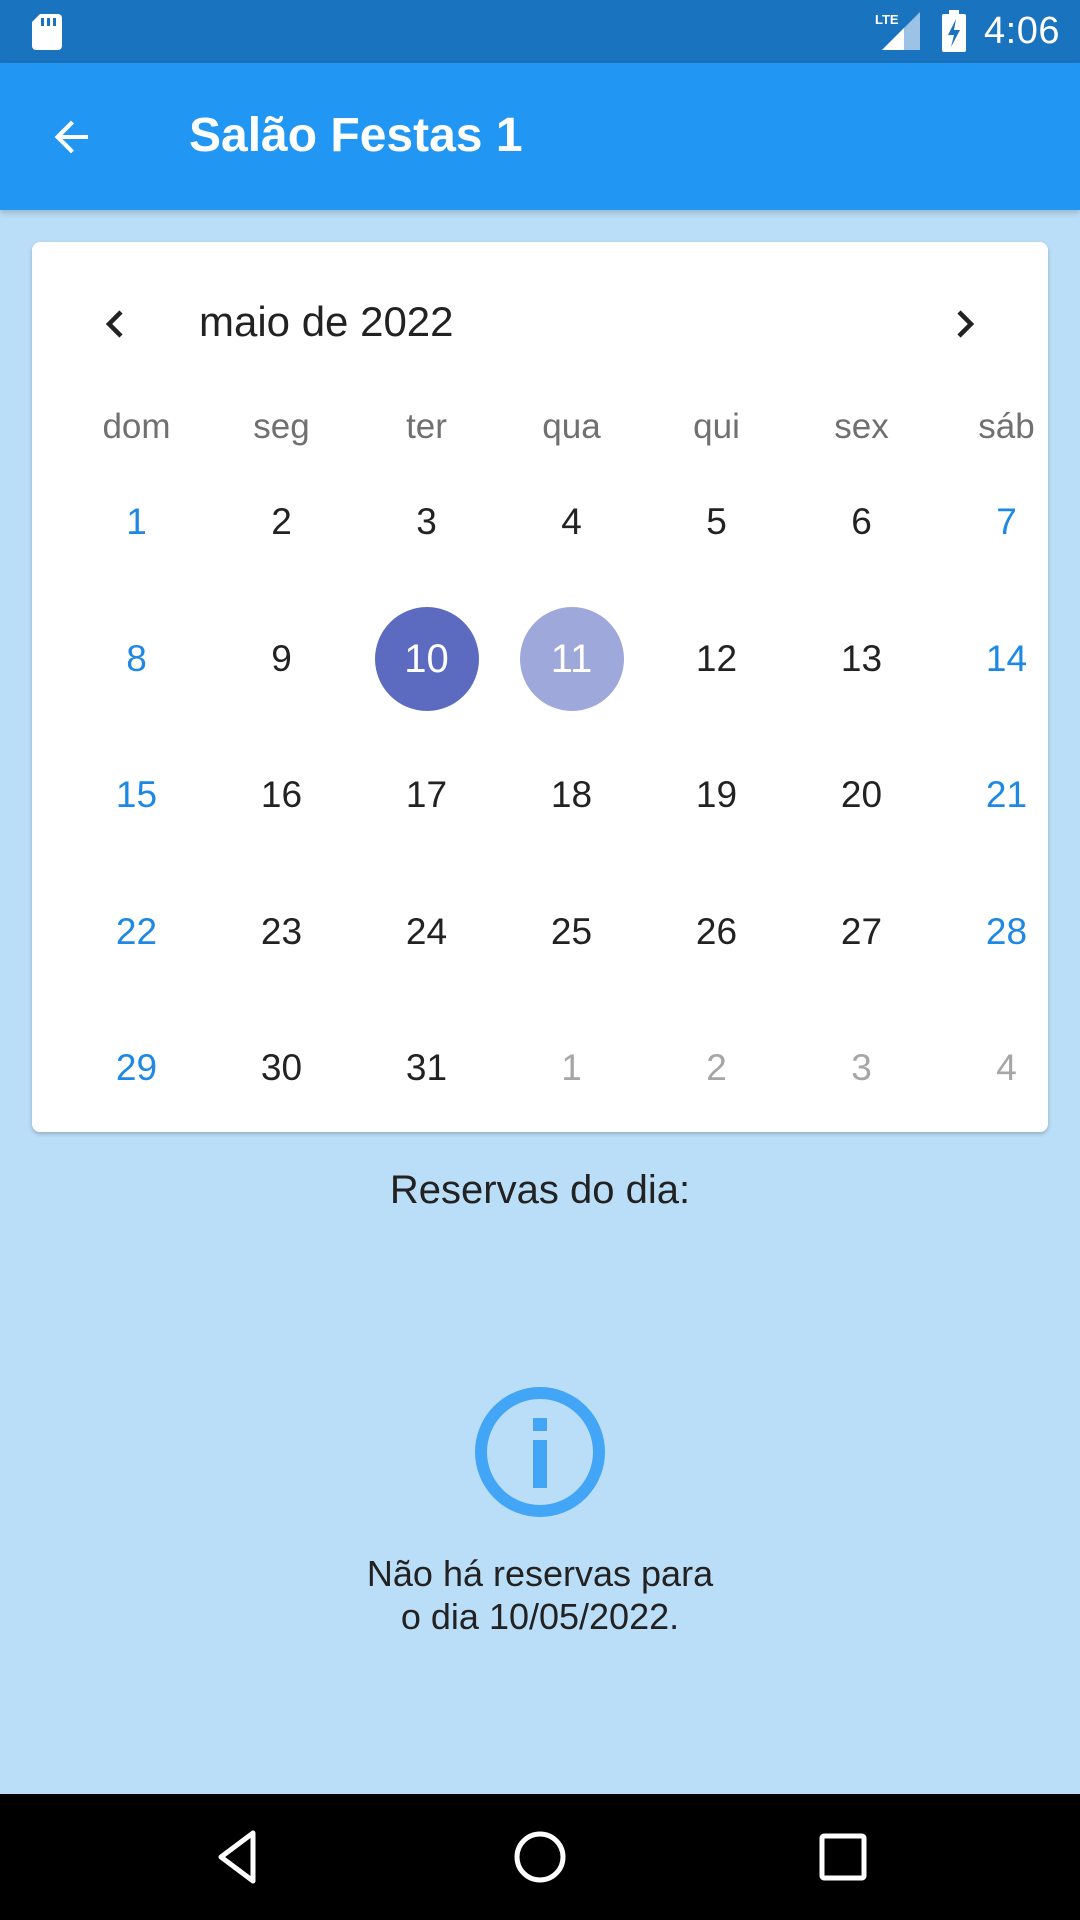  I want to click on nav-recents-button, so click(843, 1857).